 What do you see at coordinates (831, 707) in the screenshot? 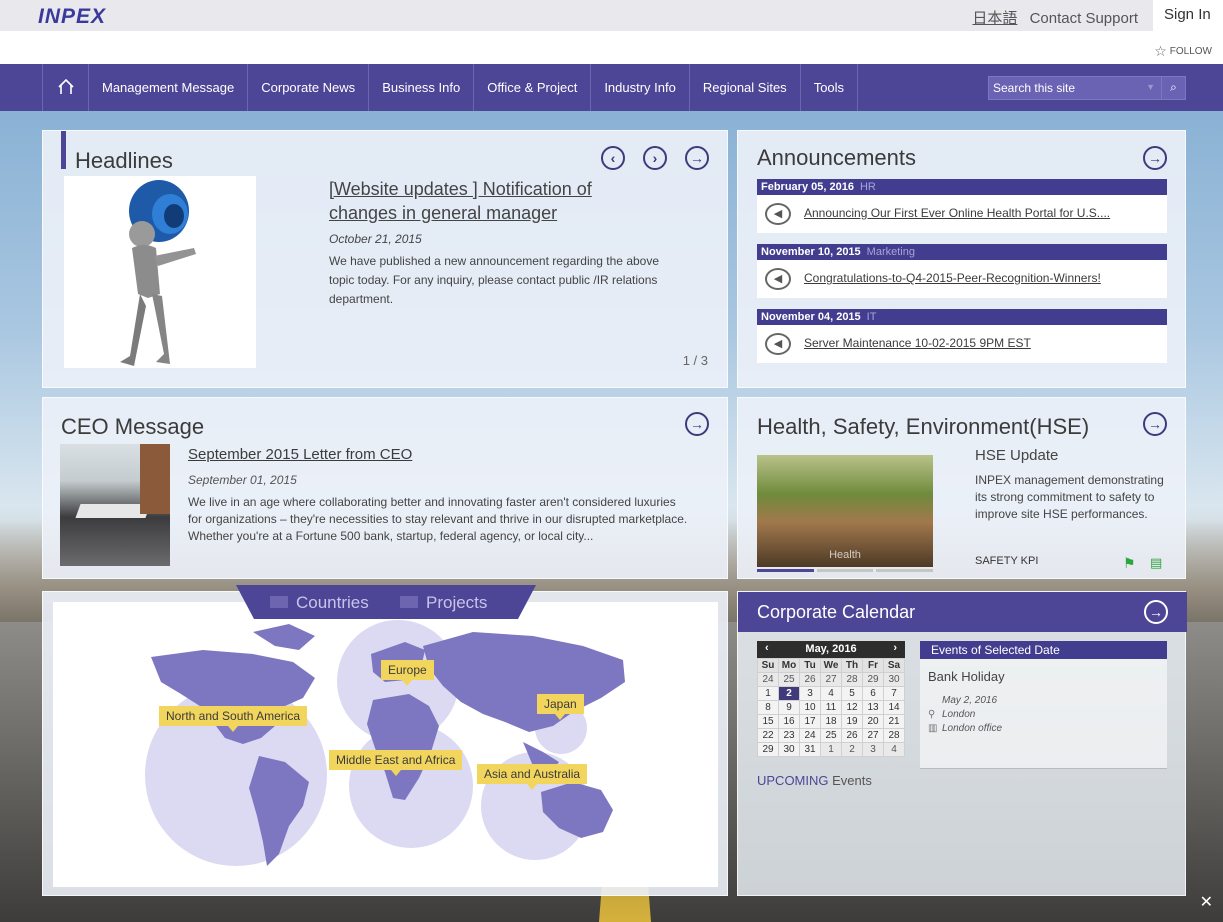
I see `calendar-day: 11` at bounding box center [831, 707].